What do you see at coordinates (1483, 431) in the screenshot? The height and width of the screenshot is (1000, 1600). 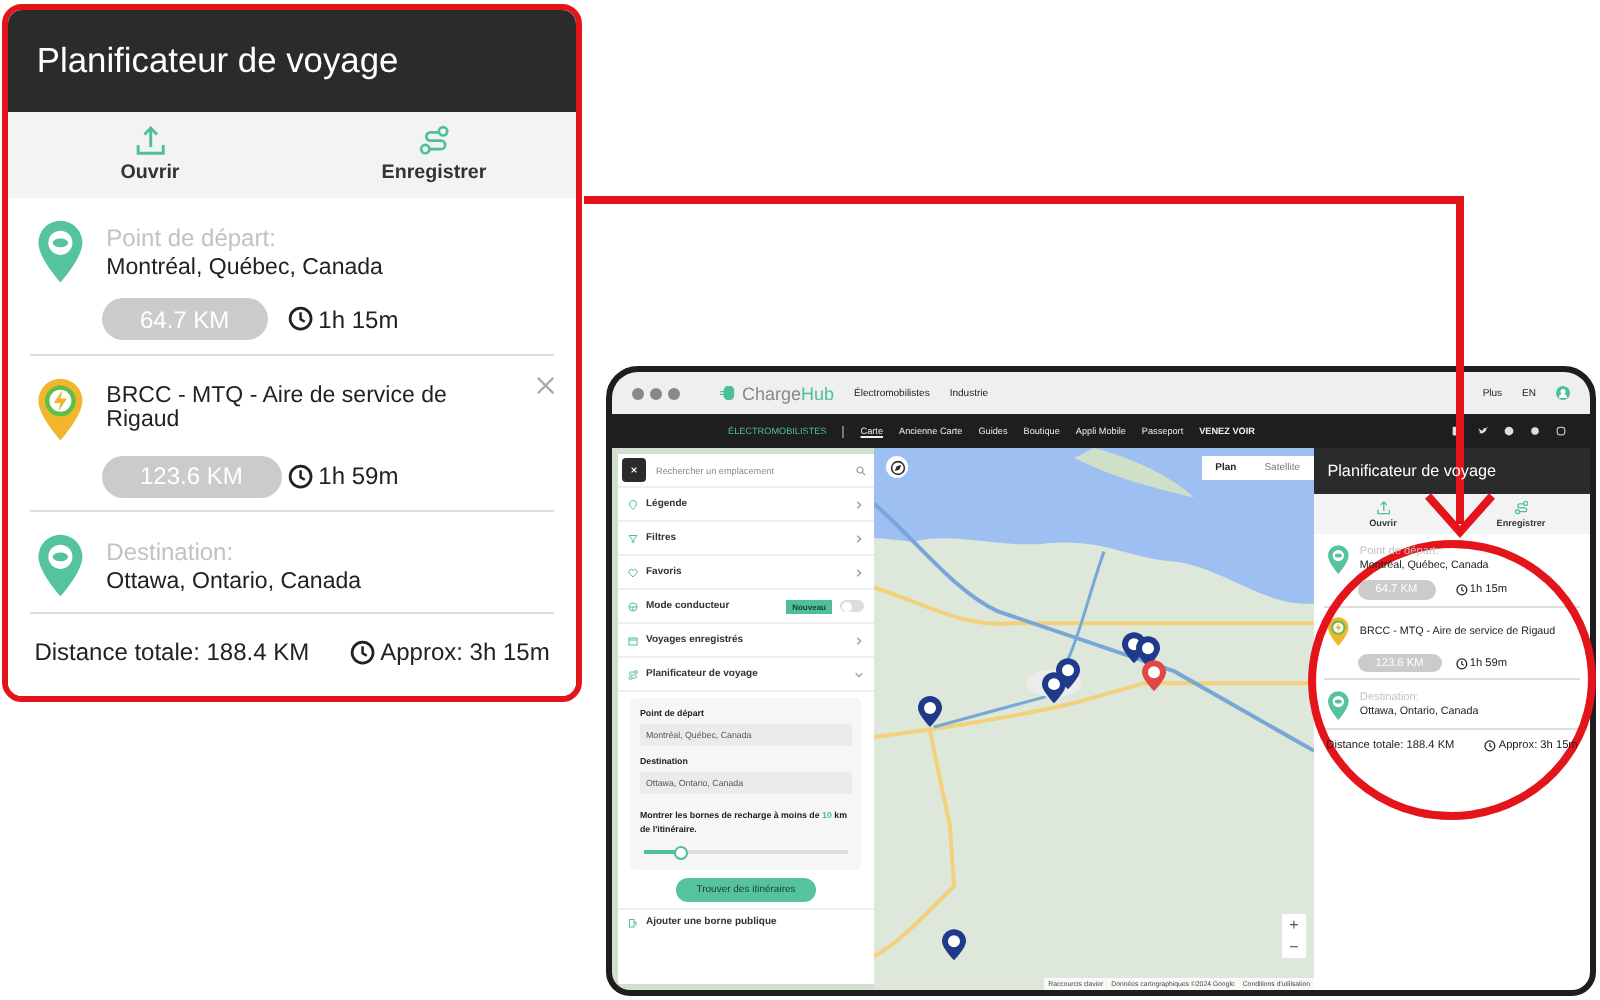 I see `bird-icon` at bounding box center [1483, 431].